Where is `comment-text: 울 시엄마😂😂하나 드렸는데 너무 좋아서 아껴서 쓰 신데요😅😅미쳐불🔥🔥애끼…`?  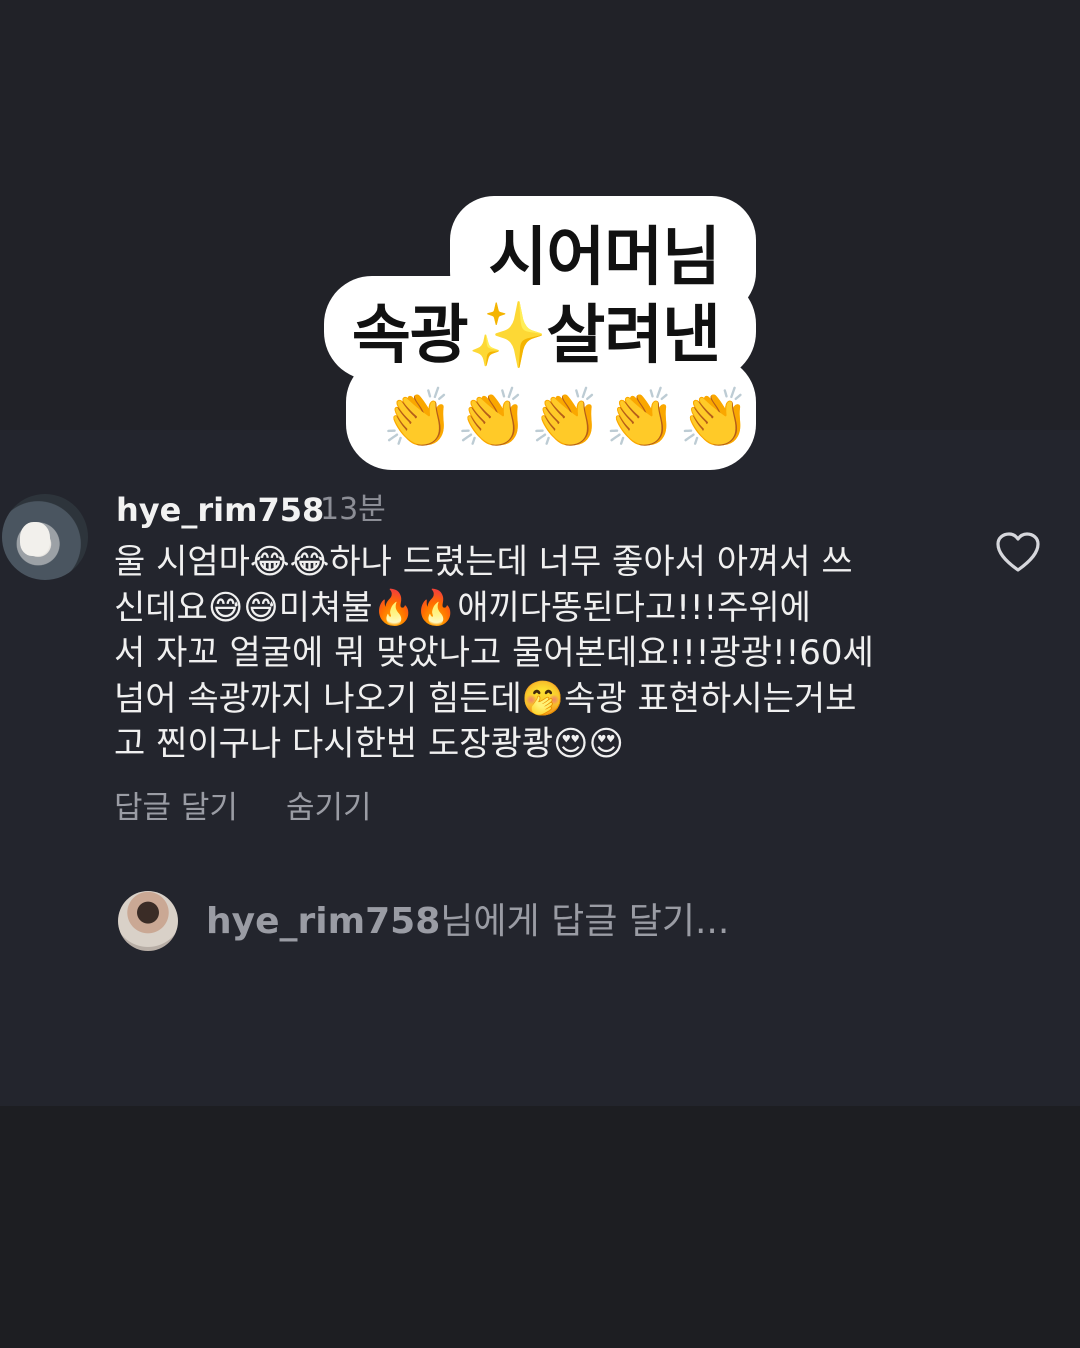
comment-text: 울 시엄마😂😂하나 드렸는데 너무 좋아서 아껴서 쓰 신데요😅😅미쳐불🔥🔥애끼… is located at coordinates (534, 654).